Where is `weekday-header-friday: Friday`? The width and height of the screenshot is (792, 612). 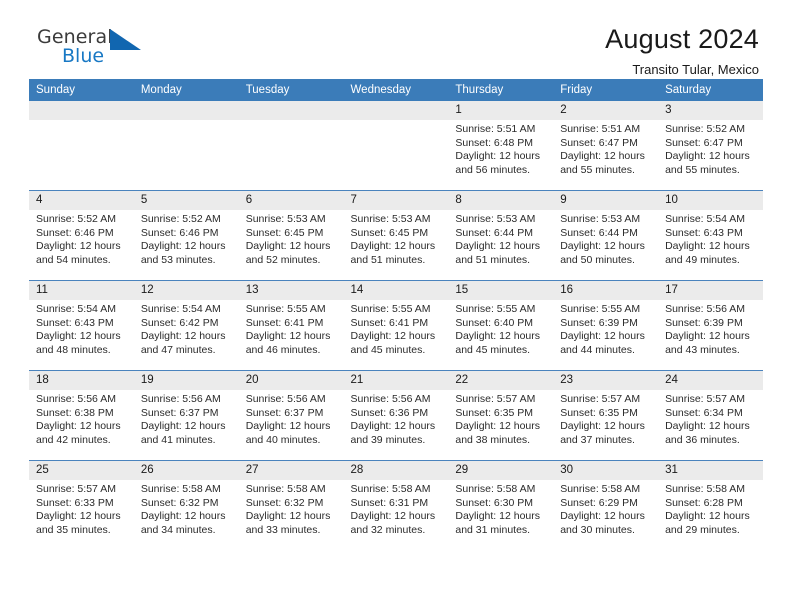
weekday-header-friday: Friday is located at coordinates (606, 90).